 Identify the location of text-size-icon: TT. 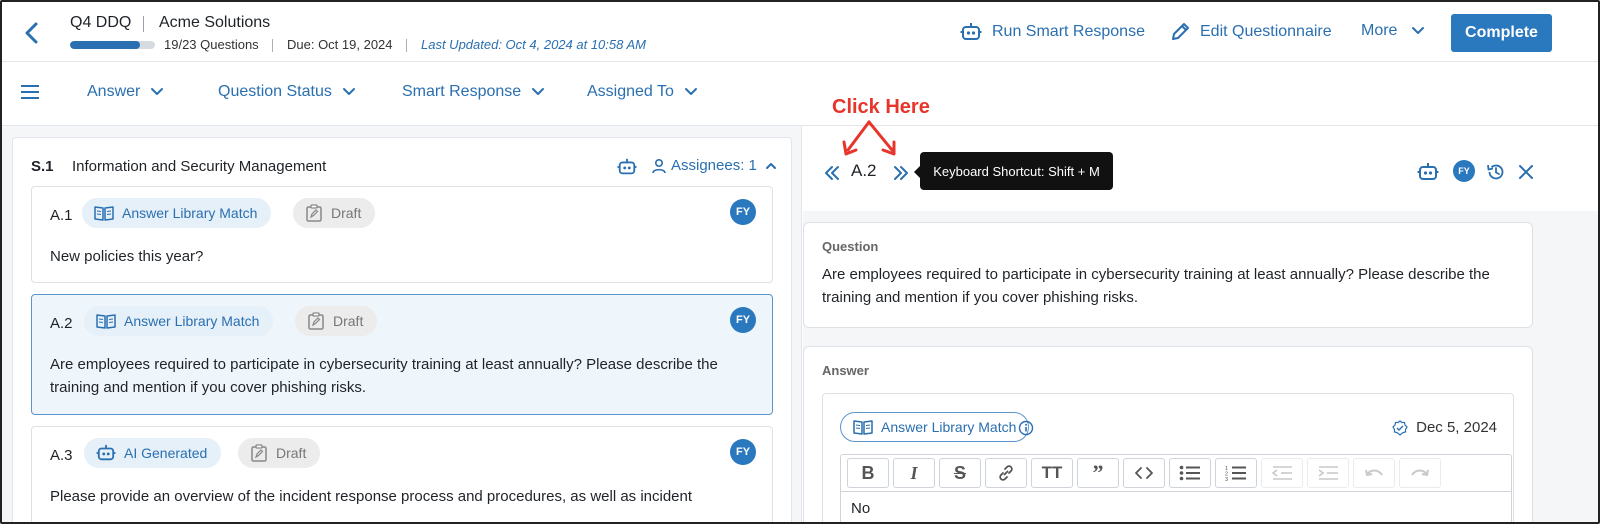
(1052, 472).